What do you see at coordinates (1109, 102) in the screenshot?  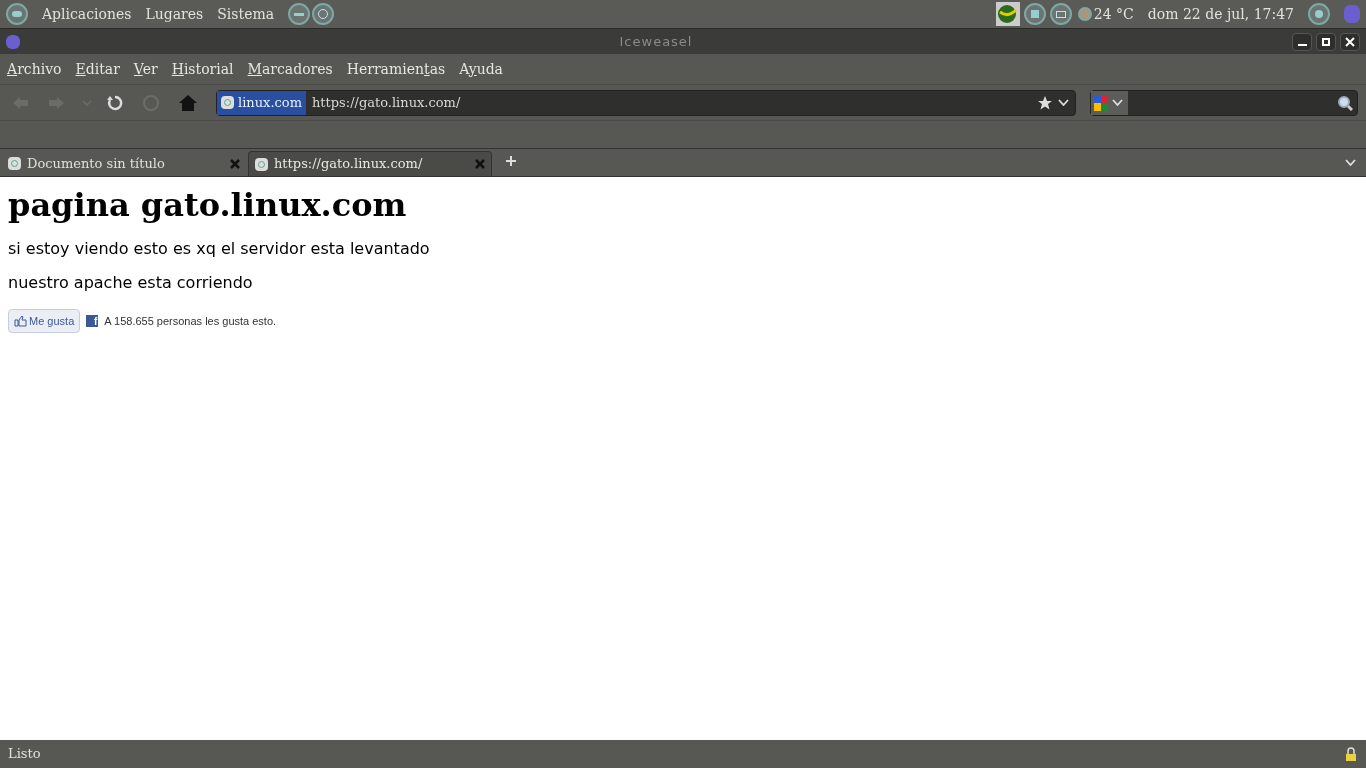 I see `search-engine-button` at bounding box center [1109, 102].